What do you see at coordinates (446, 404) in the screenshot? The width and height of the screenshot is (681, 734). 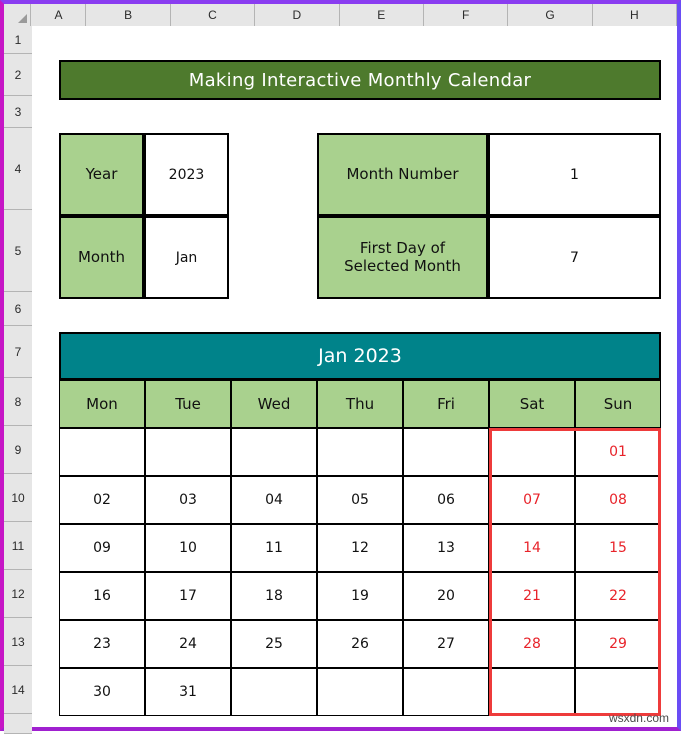 I see `weekday-header-fri: Fri` at bounding box center [446, 404].